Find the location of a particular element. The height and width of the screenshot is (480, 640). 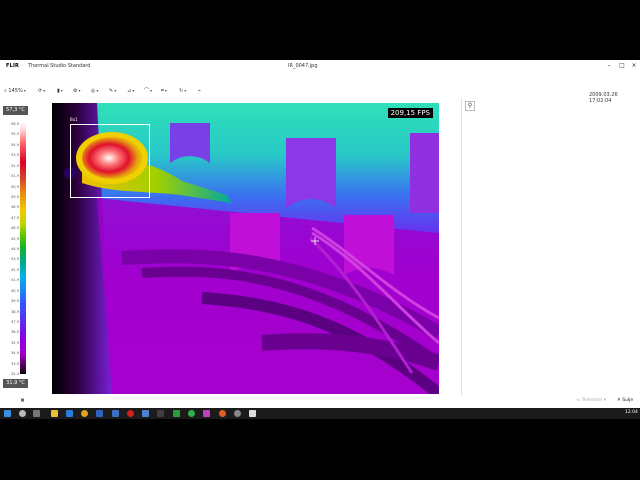

chart-button: ⌁ is located at coordinates (199, 91).